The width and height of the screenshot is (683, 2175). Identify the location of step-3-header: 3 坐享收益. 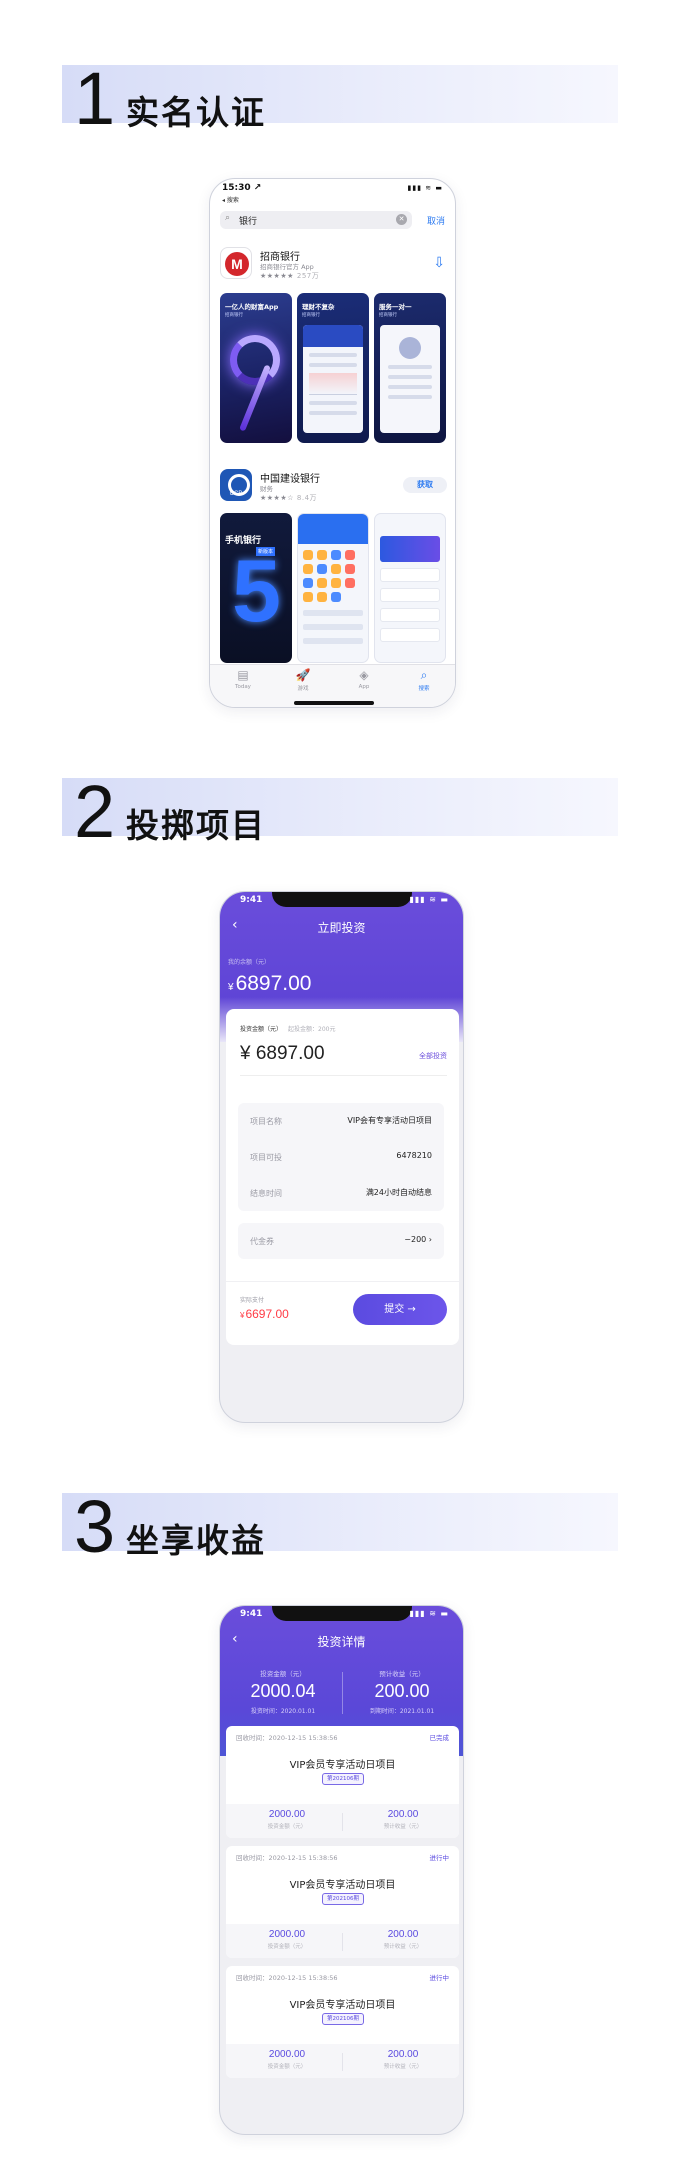
(341, 1527).